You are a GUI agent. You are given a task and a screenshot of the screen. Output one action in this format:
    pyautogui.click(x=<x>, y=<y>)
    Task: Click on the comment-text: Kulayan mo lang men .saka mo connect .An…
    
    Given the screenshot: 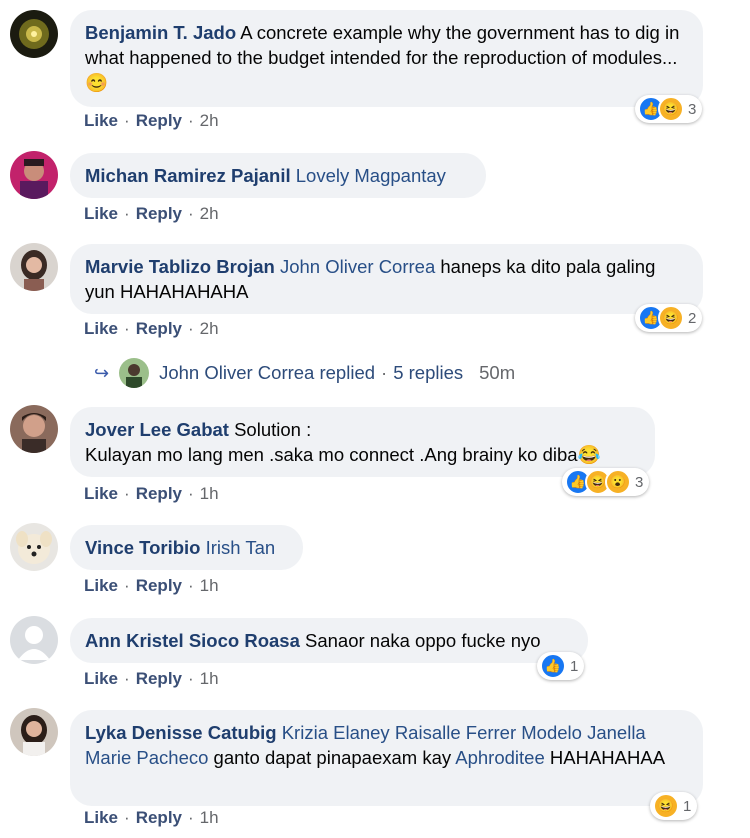 What is the action you would take?
    pyautogui.click(x=331, y=454)
    